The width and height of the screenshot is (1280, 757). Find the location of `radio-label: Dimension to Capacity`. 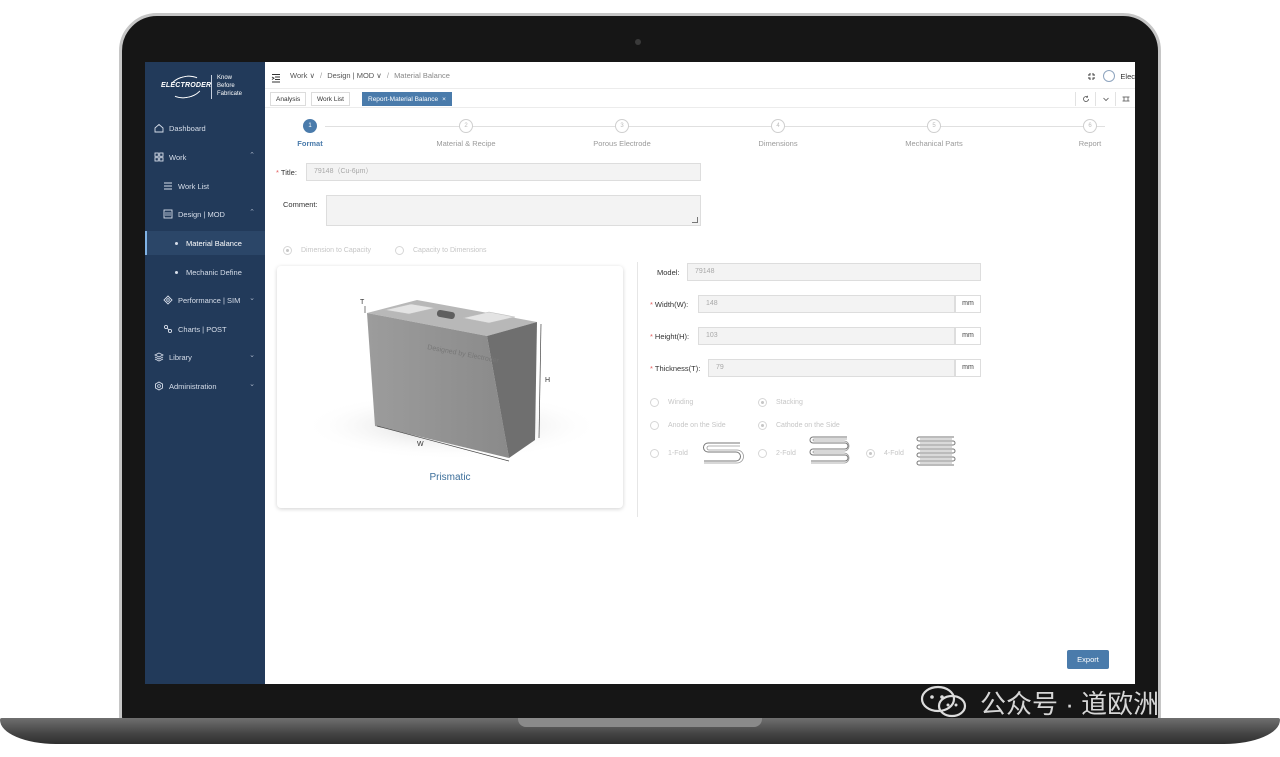

radio-label: Dimension to Capacity is located at coordinates (336, 250).